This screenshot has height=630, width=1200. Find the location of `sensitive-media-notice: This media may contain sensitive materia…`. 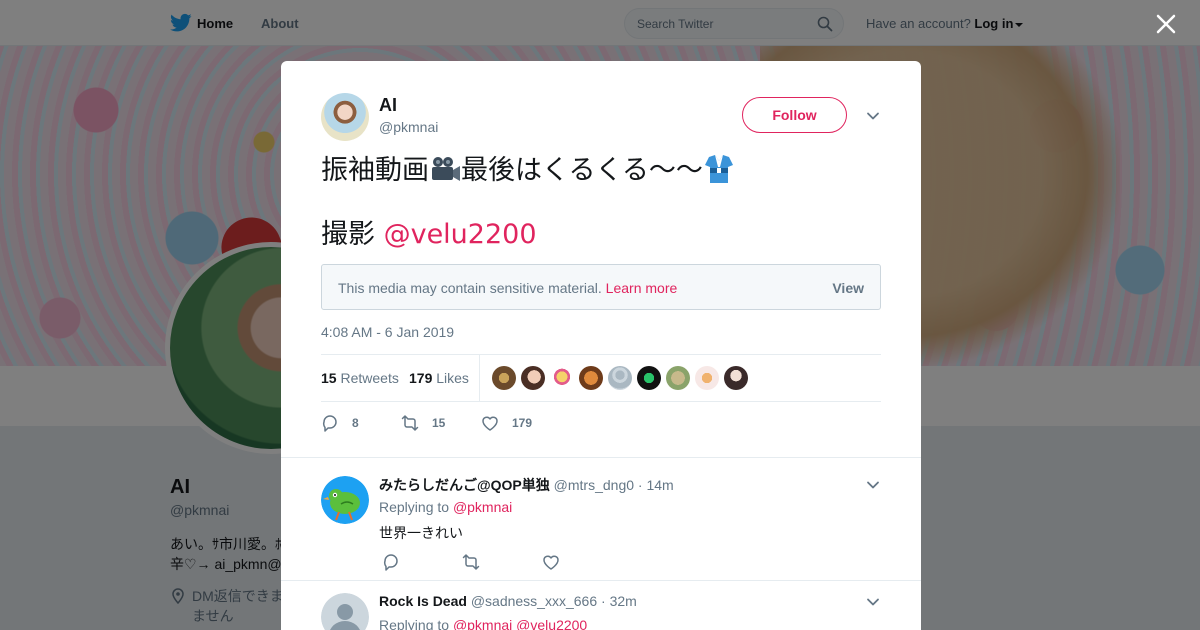

sensitive-media-notice: This media may contain sensitive materia… is located at coordinates (601, 287).